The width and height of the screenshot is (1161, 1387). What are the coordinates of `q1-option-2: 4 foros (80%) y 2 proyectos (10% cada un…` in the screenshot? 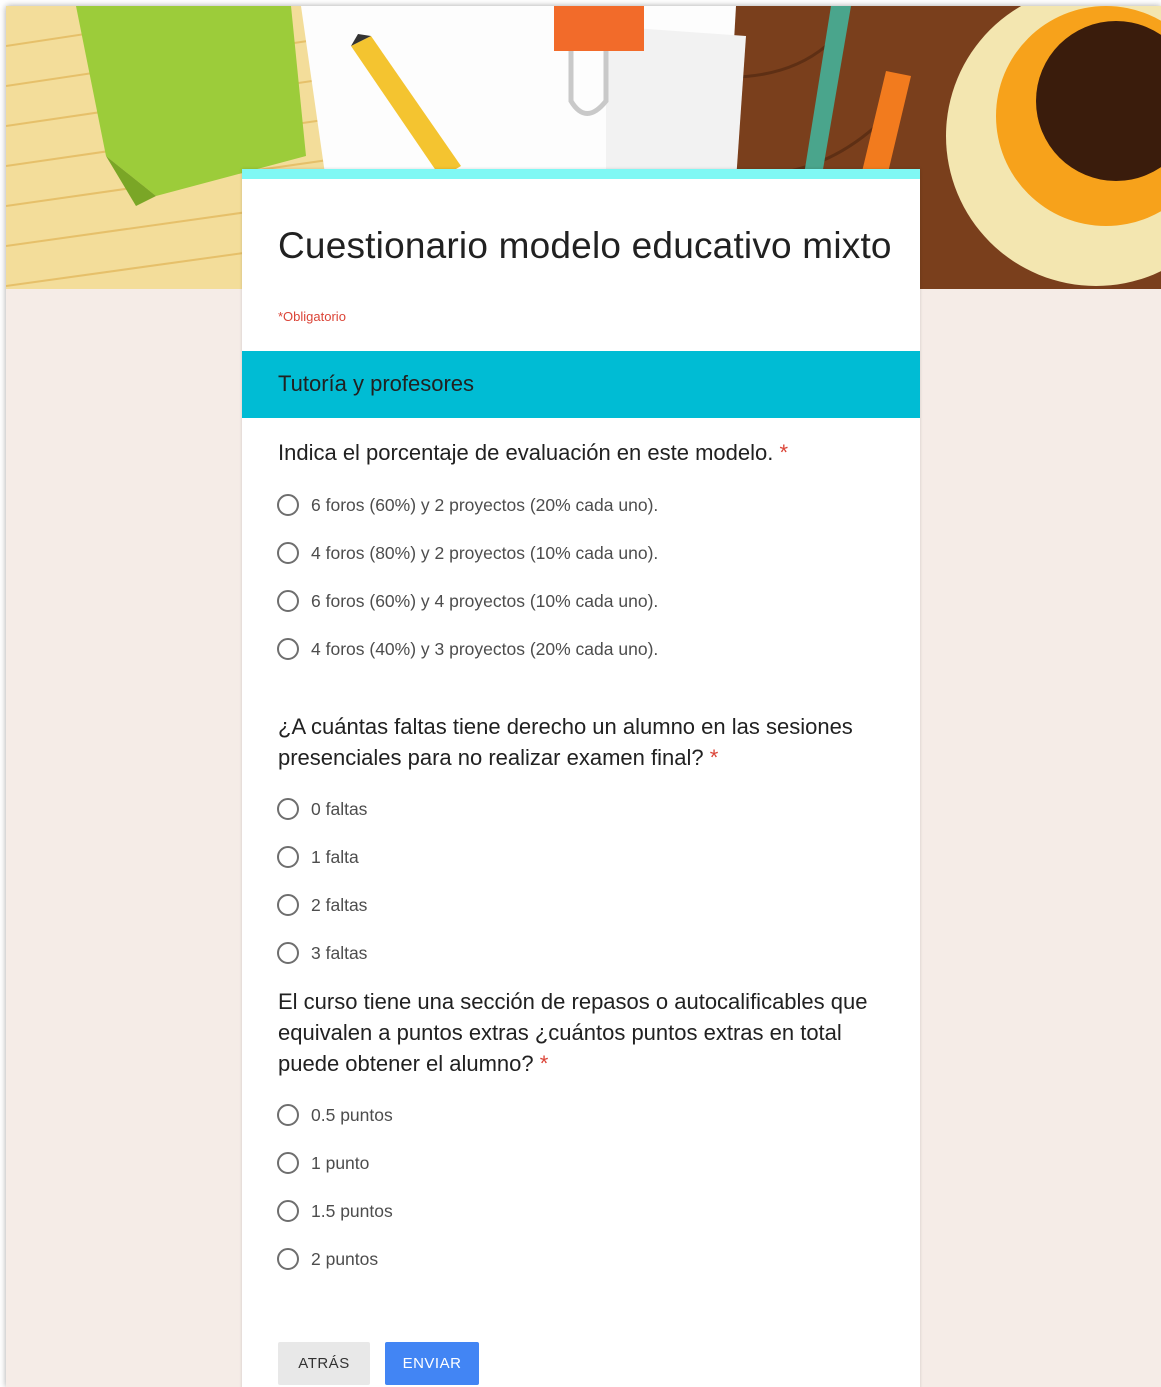 It's located at (467, 553).